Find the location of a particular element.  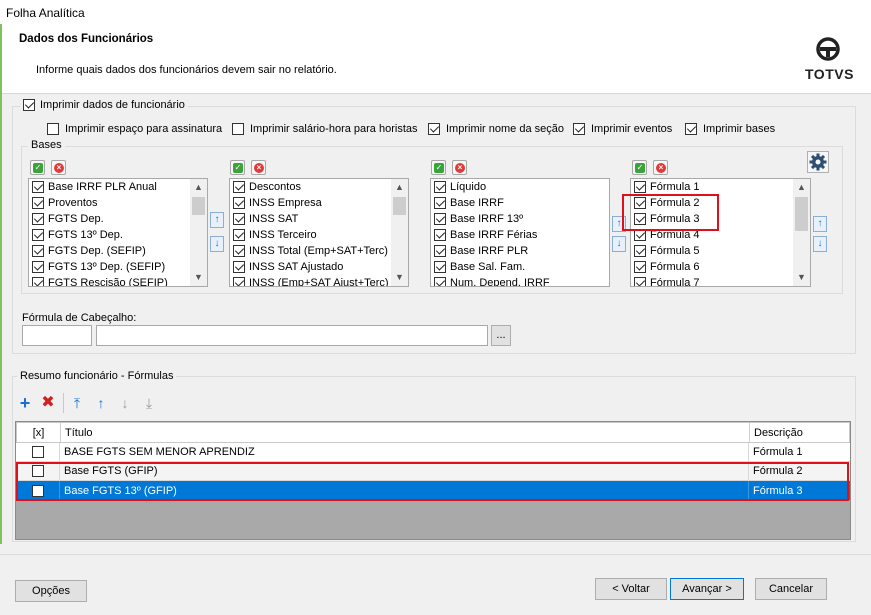

formula-header-description-input is located at coordinates (292, 335).